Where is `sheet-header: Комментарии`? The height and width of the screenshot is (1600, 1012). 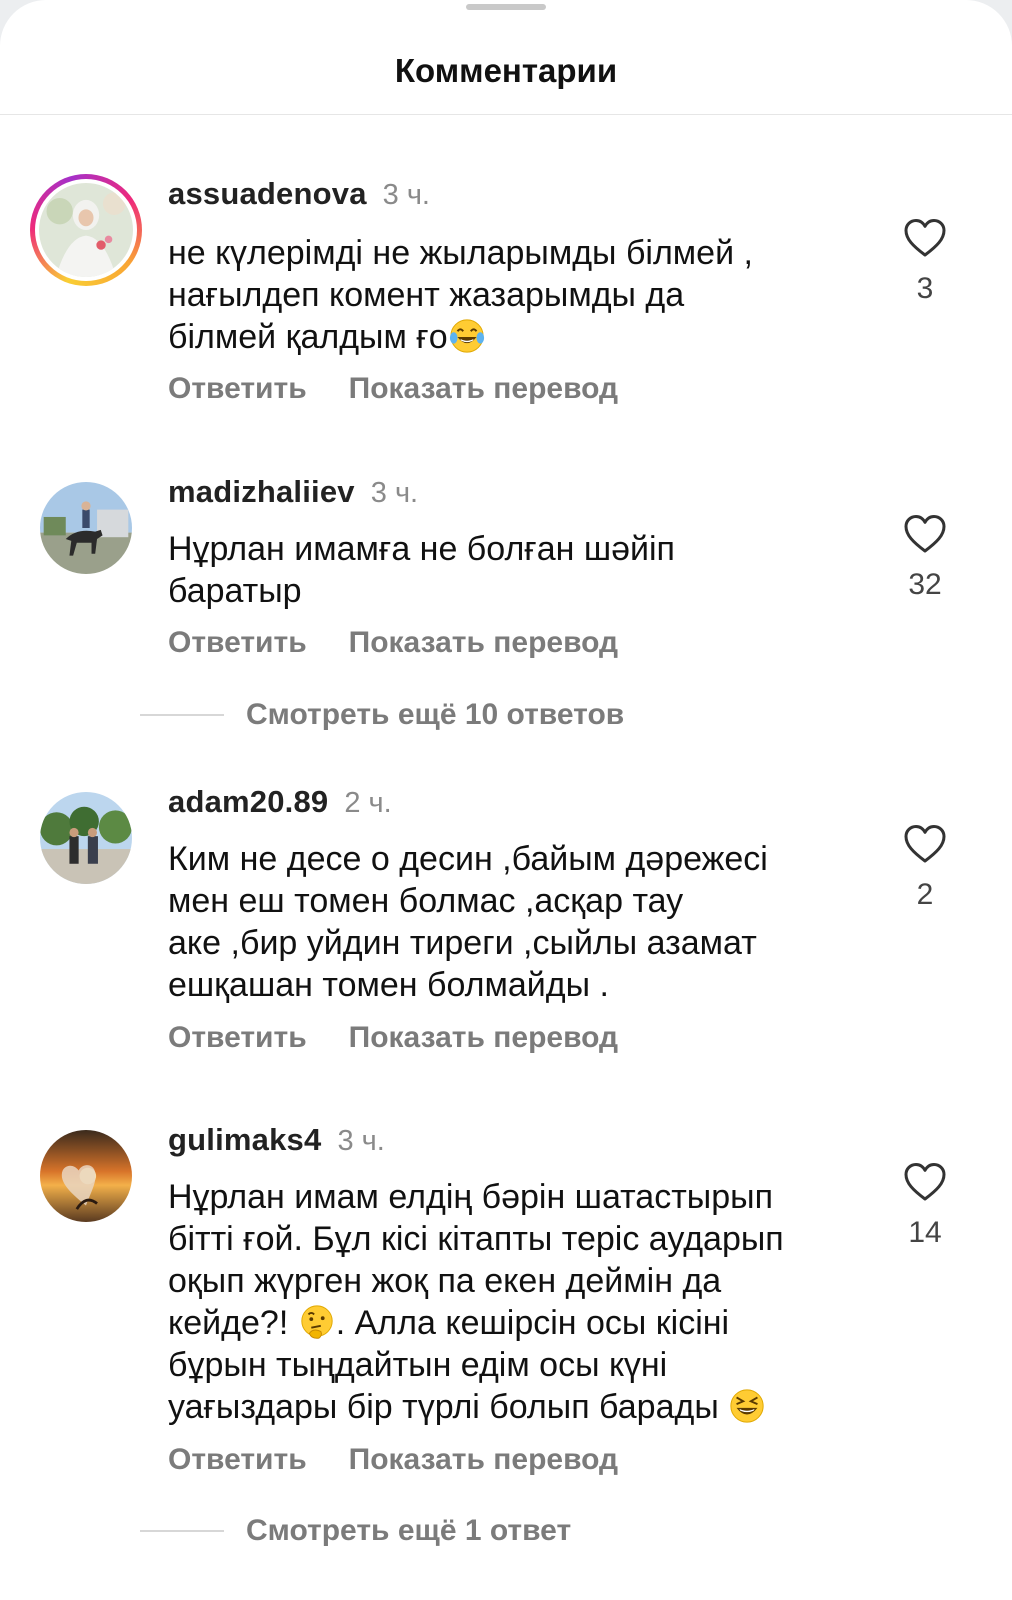
sheet-header: Комментарии is located at coordinates (506, 71).